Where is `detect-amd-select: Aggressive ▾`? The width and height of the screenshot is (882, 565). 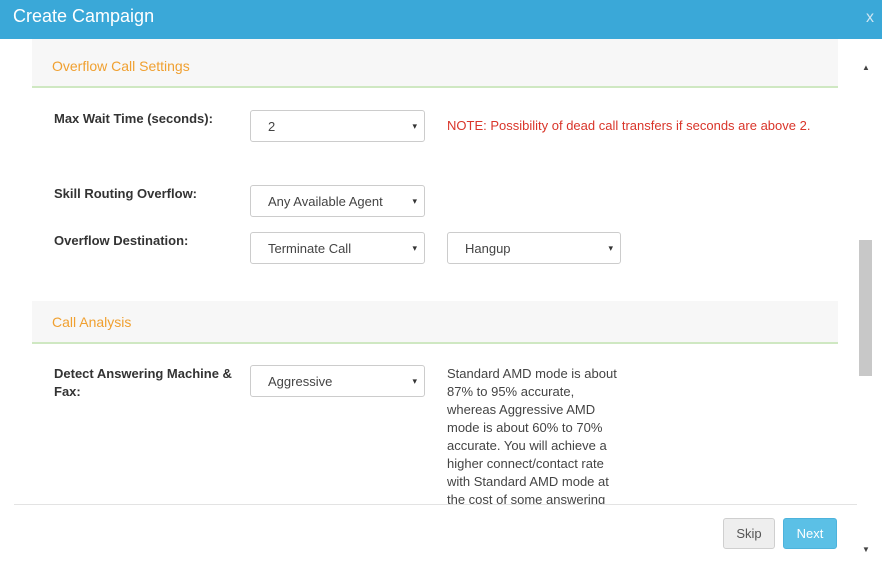 detect-amd-select: Aggressive ▾ is located at coordinates (337, 381).